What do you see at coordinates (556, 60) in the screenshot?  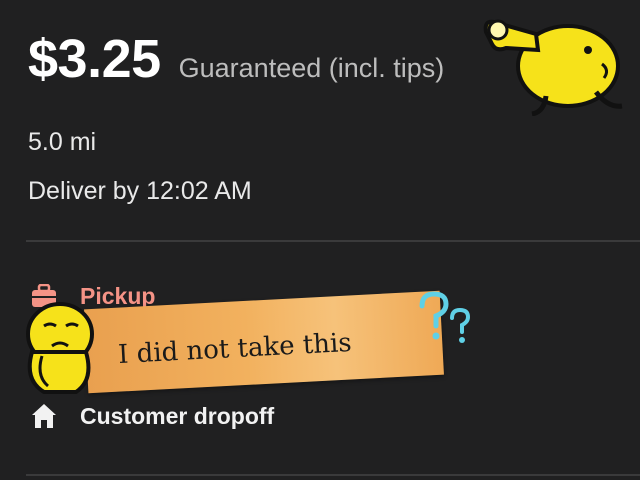 I see `pointing-character-sticker` at bounding box center [556, 60].